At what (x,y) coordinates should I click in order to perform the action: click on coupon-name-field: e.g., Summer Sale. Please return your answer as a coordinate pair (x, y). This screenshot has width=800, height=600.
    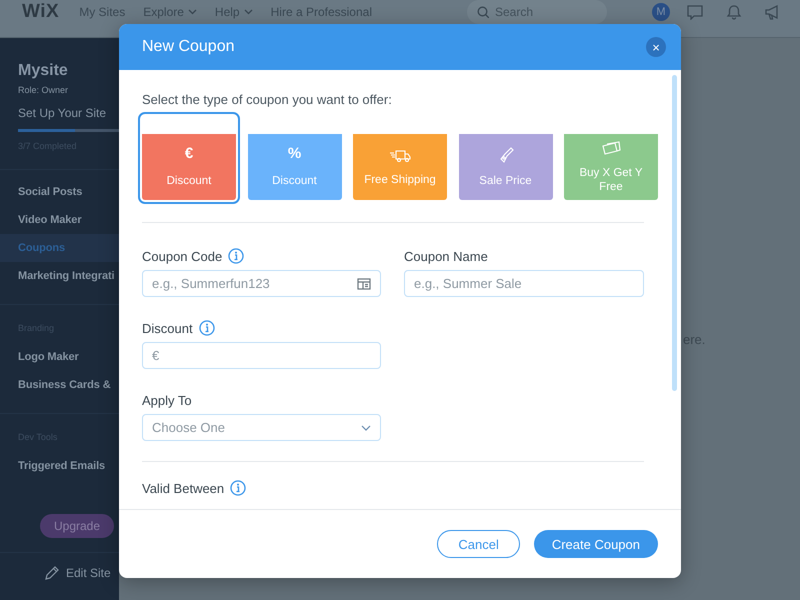
    Looking at the image, I should click on (524, 283).